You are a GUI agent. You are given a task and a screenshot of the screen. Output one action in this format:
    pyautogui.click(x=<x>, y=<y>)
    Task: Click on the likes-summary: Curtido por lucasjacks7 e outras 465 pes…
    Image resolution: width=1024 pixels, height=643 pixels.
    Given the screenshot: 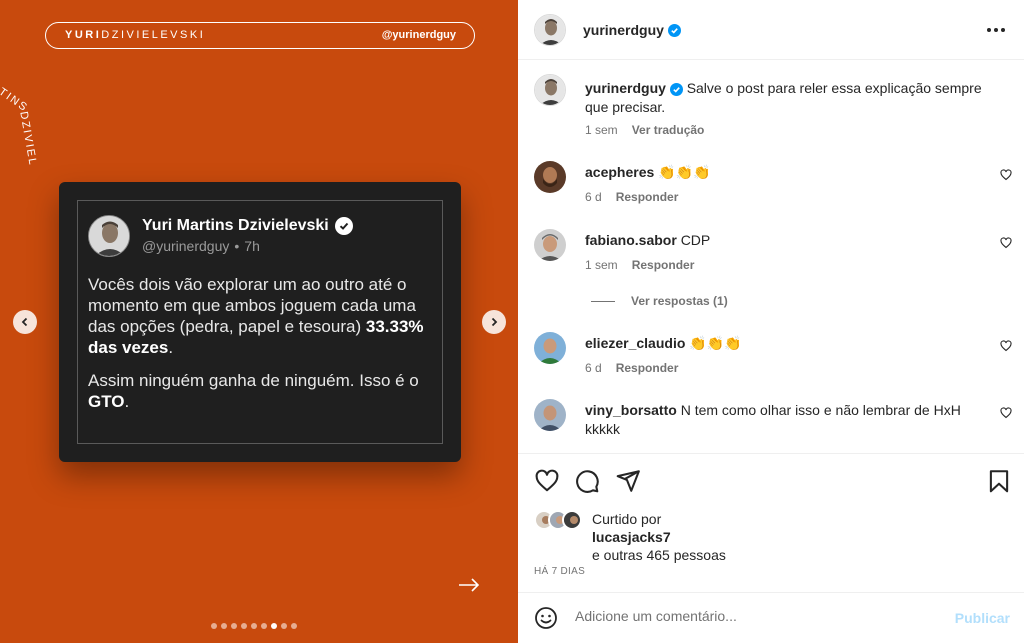 What is the action you would take?
    pyautogui.click(x=659, y=537)
    